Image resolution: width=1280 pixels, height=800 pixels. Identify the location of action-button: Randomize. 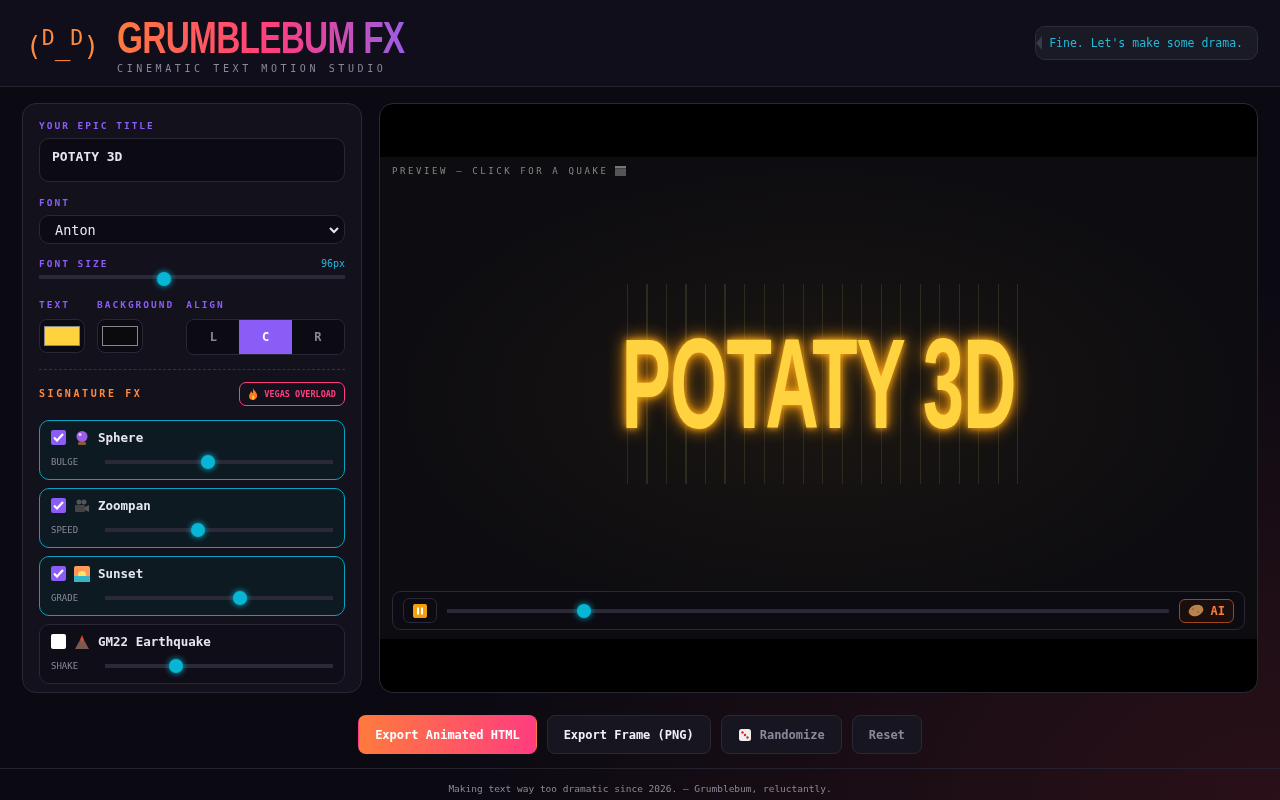
(781, 734).